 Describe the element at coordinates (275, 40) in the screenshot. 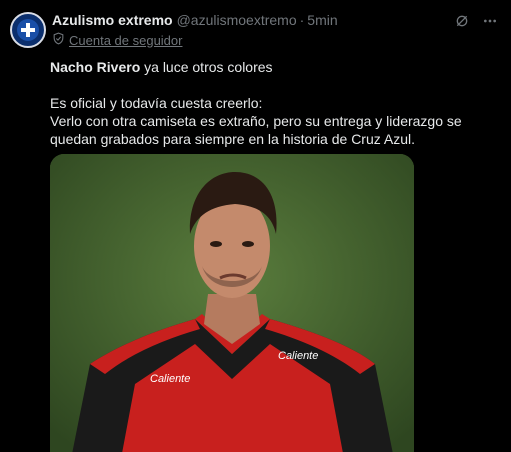

I see `follow-indicator: Cuenta de seguidor` at that location.